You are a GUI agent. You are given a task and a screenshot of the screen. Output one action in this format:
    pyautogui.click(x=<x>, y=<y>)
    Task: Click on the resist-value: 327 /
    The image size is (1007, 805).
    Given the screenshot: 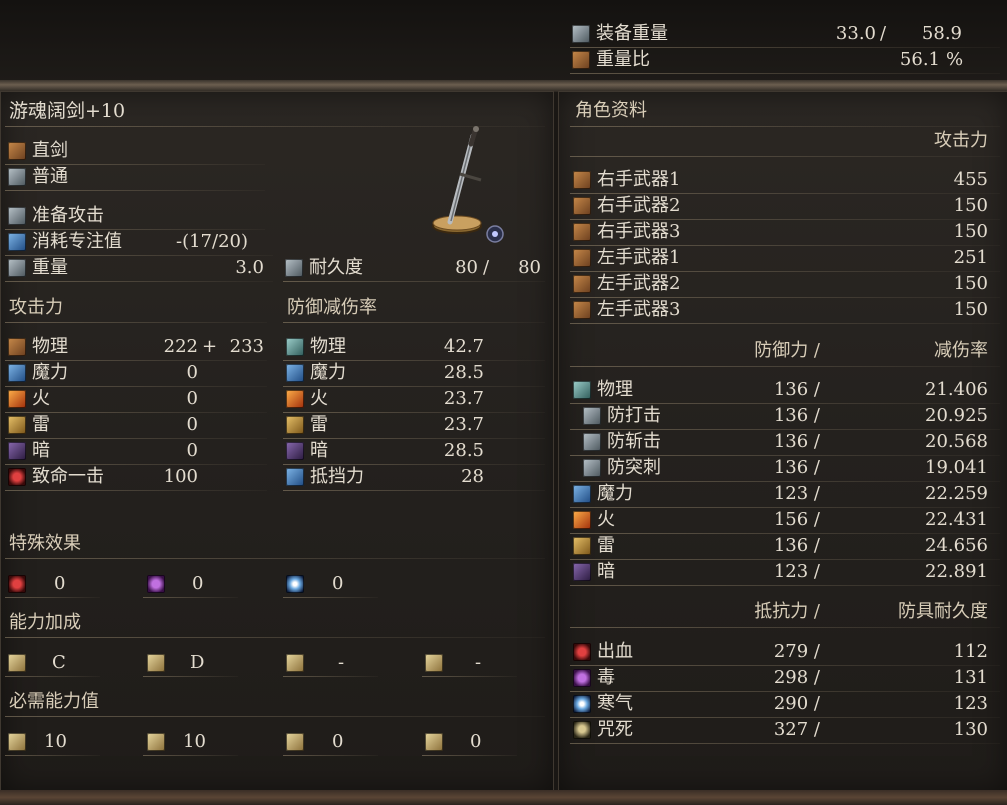 What is the action you would take?
    pyautogui.click(x=796, y=729)
    